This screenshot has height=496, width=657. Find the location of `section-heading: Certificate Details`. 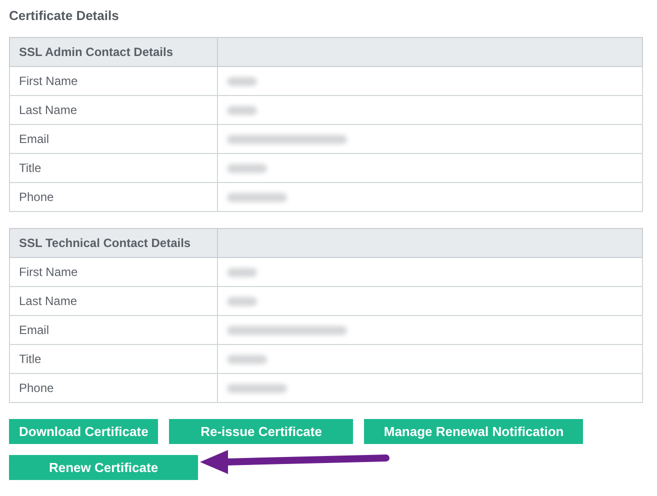

section-heading: Certificate Details is located at coordinates (64, 15).